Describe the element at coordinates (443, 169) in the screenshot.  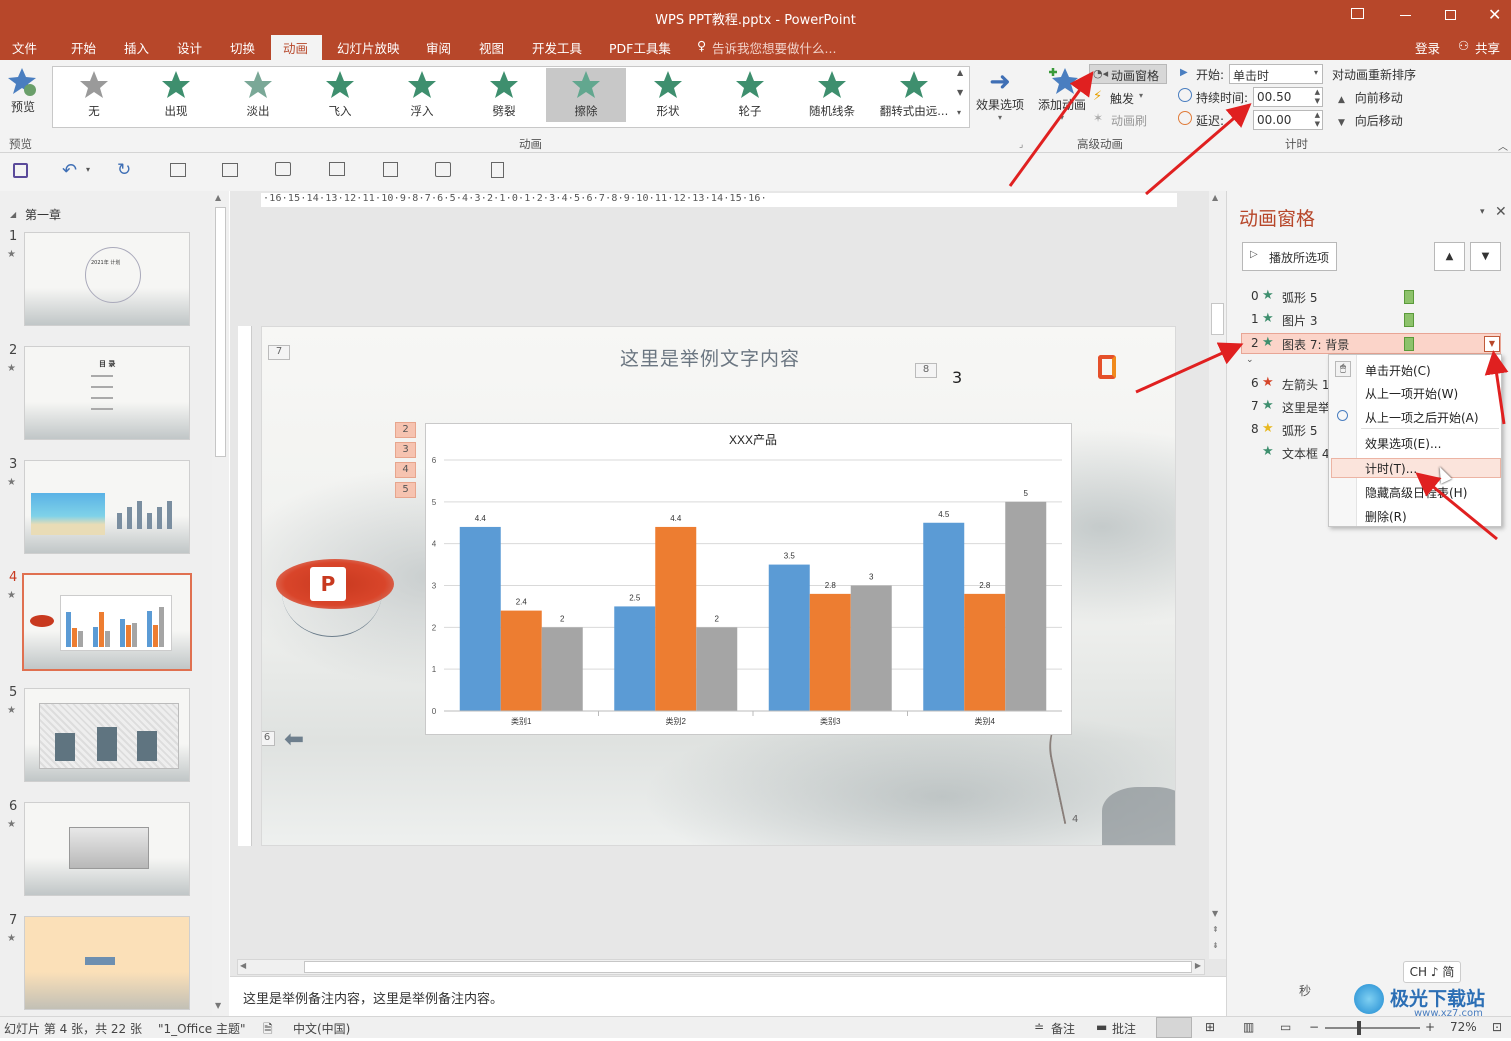
I see `check-icon` at that location.